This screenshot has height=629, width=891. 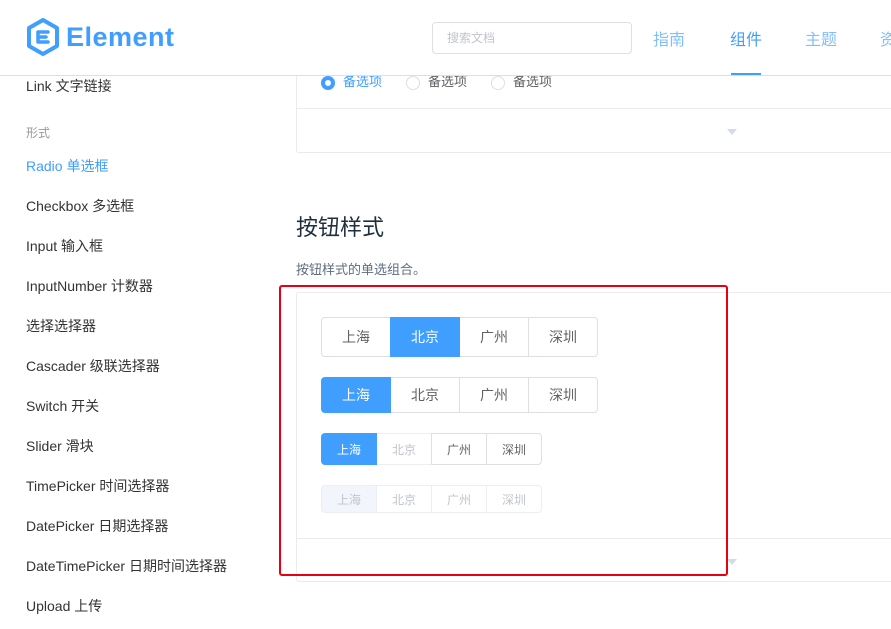 What do you see at coordinates (340, 227) in the screenshot?
I see `section-title: 按钮样式` at bounding box center [340, 227].